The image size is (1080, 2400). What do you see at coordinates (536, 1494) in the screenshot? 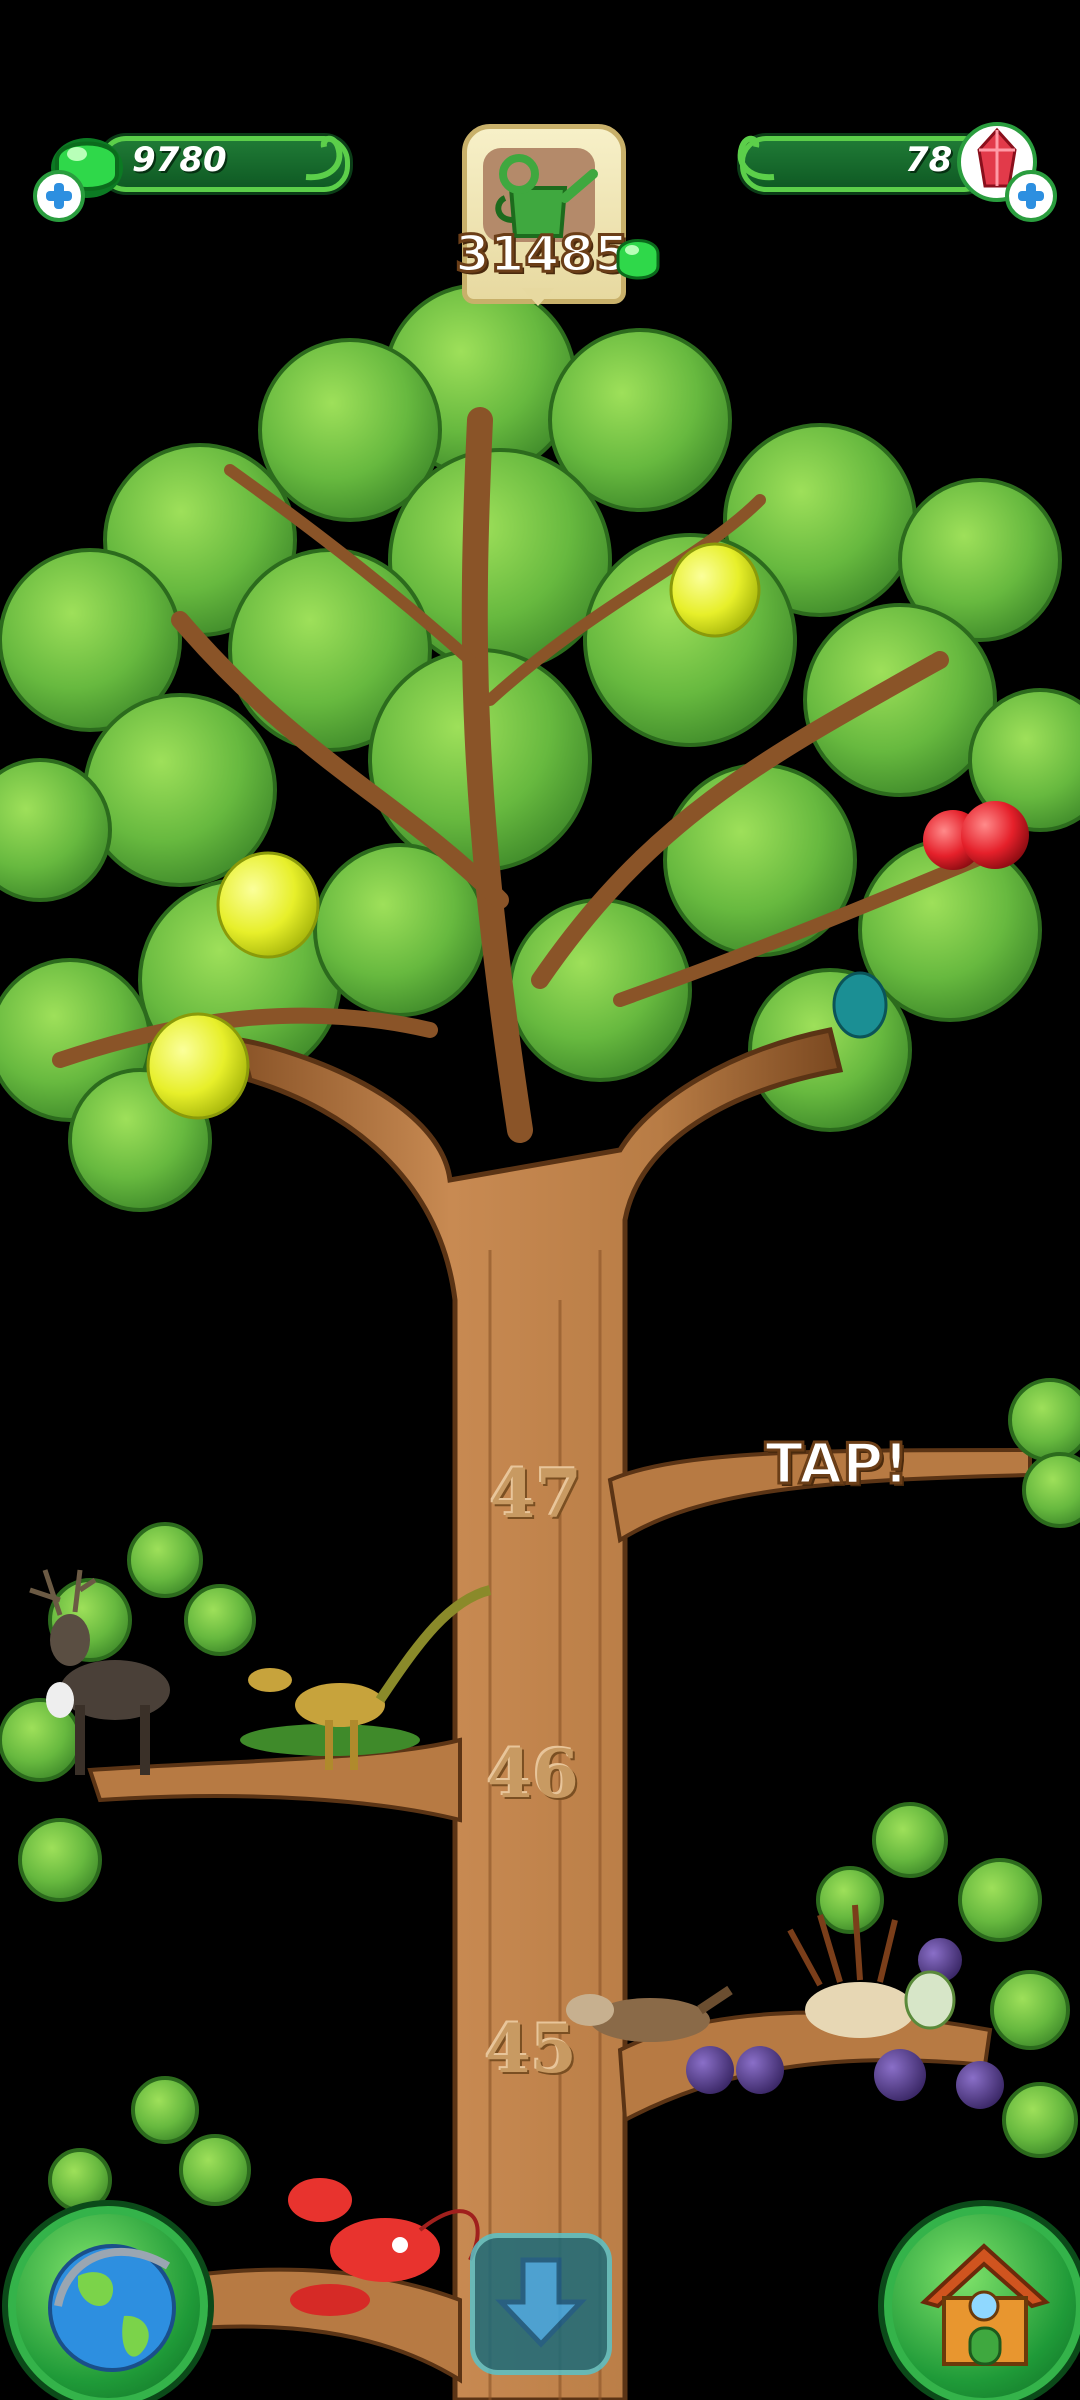
I see `level-number-47: 47` at bounding box center [536, 1494].